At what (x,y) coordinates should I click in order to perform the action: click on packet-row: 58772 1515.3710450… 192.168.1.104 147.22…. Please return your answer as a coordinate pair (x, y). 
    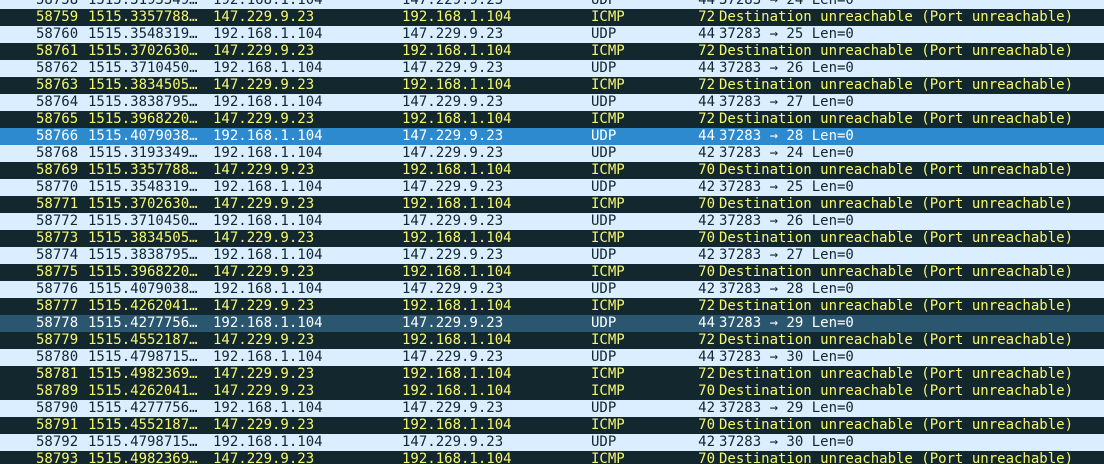
    Looking at the image, I should click on (552, 221).